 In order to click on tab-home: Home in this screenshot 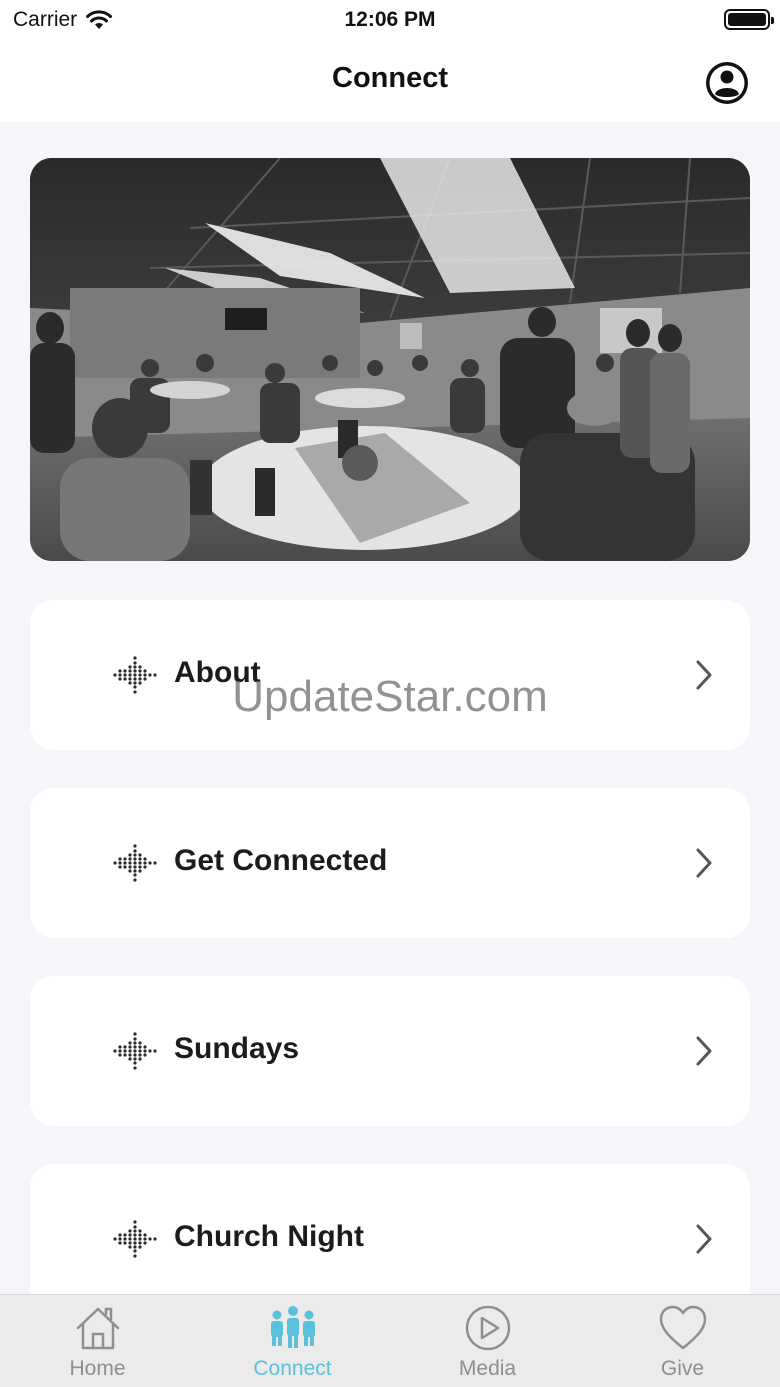, I will do `click(97, 1341)`.